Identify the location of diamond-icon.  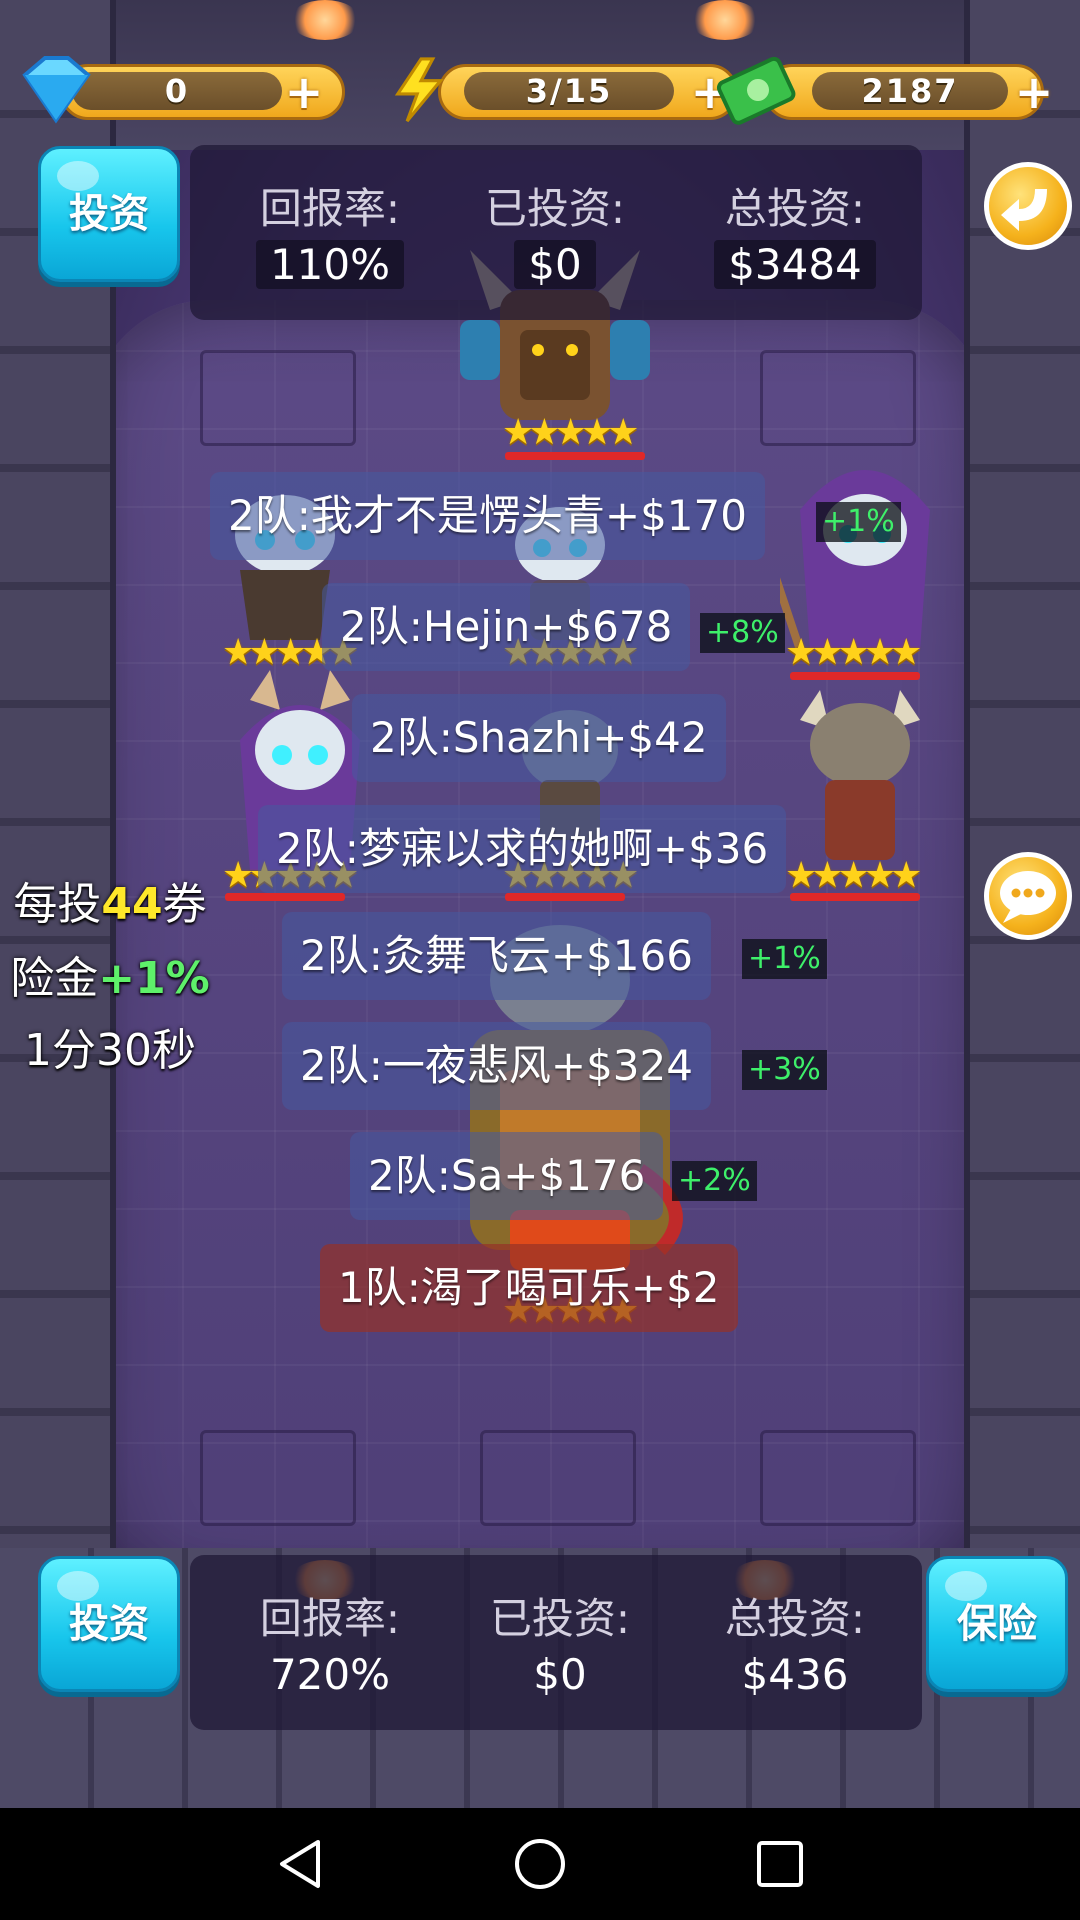
(56, 90).